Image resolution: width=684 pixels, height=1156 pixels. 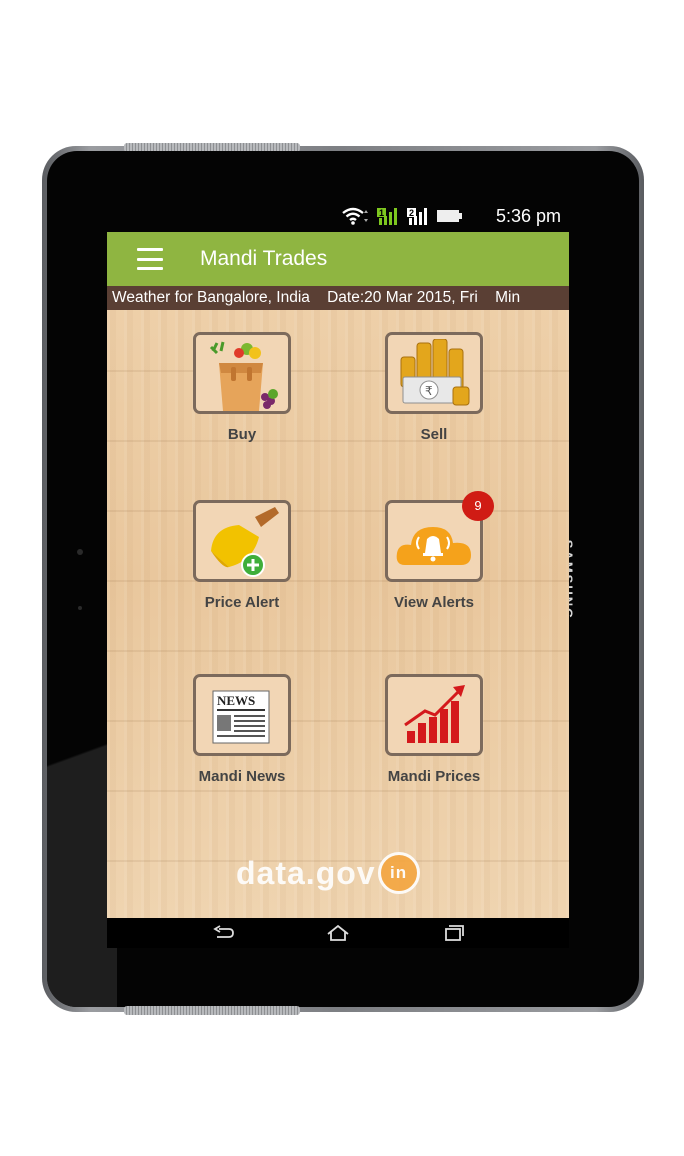 I want to click on recent-apps-icon, so click(x=453, y=933).